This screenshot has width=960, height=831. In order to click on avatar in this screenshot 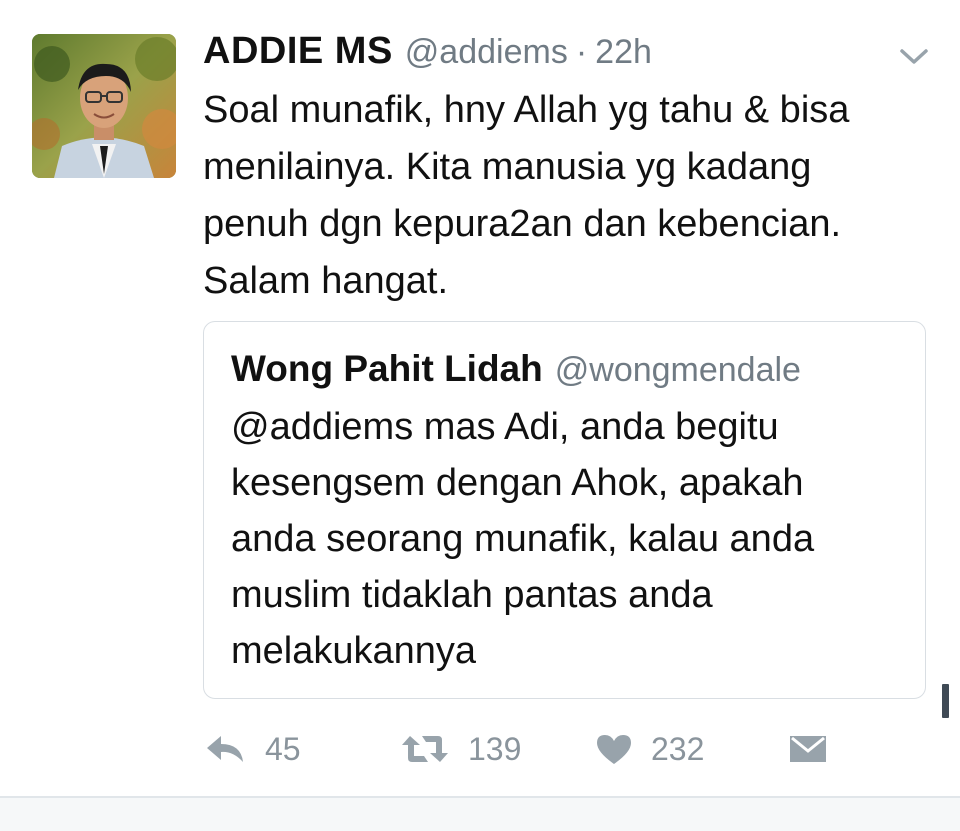, I will do `click(104, 106)`.